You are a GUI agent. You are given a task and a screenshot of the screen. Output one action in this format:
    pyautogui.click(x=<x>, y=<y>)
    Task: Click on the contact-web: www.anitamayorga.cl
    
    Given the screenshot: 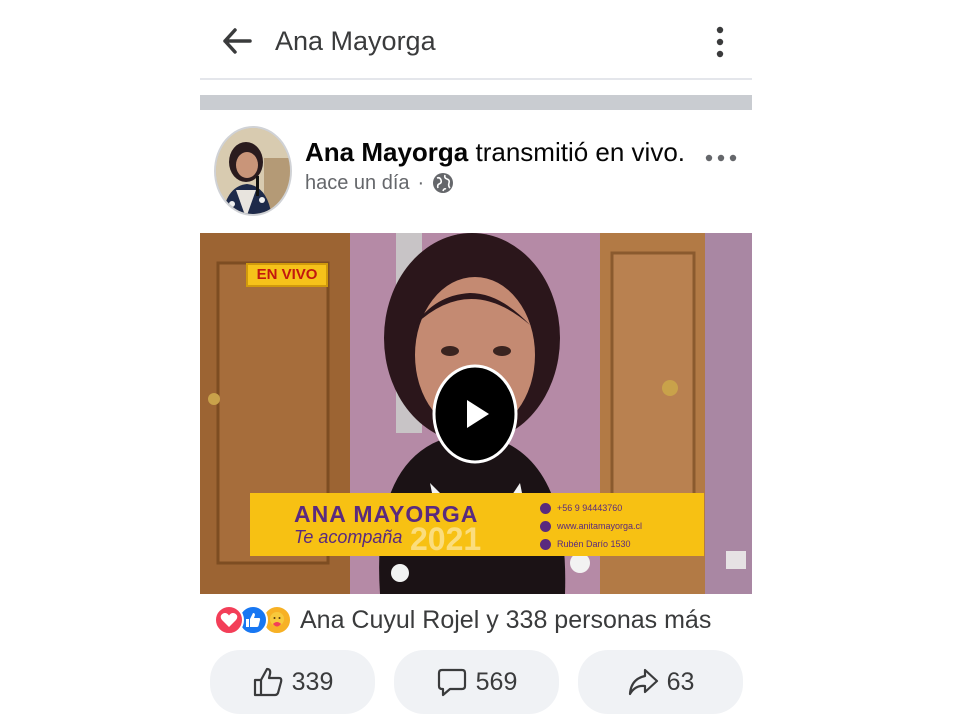 What is the action you would take?
    pyautogui.click(x=600, y=526)
    